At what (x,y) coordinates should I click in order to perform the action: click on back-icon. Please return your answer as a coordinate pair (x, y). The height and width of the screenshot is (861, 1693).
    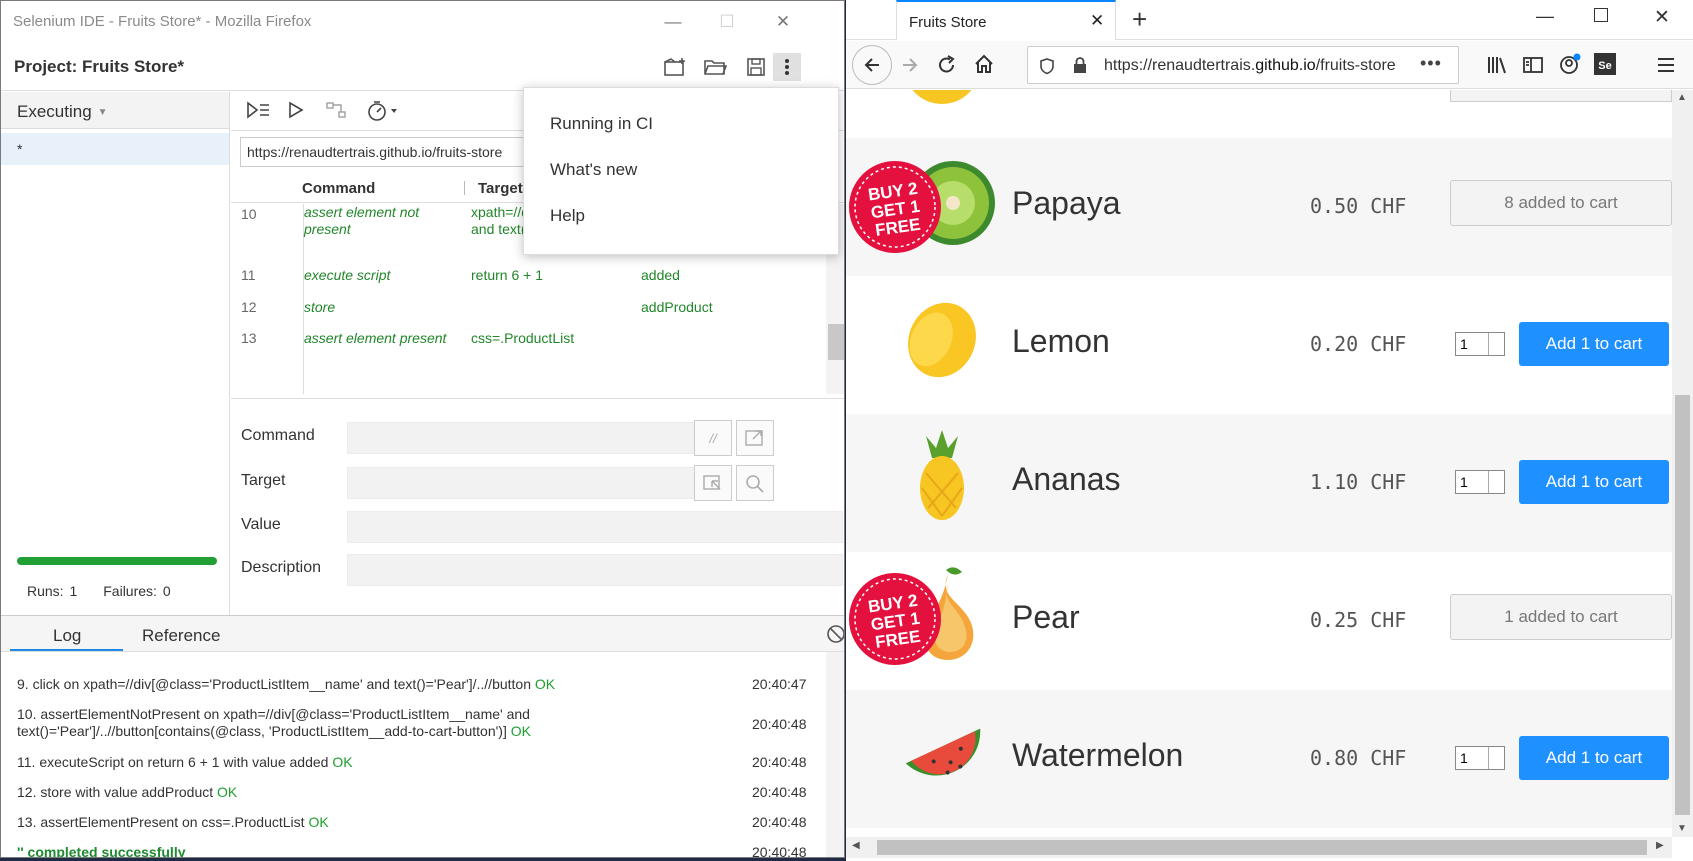
    Looking at the image, I should click on (872, 65).